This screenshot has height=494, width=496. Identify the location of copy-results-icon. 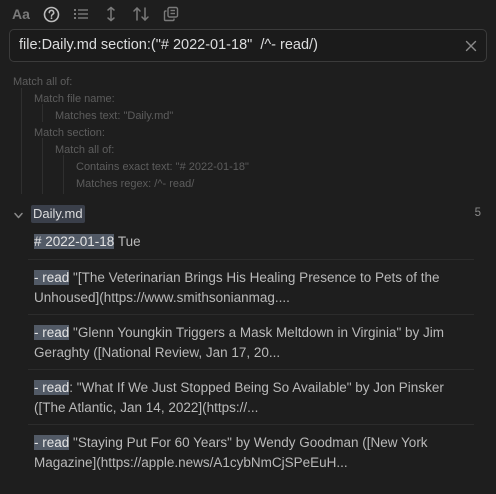
(171, 14).